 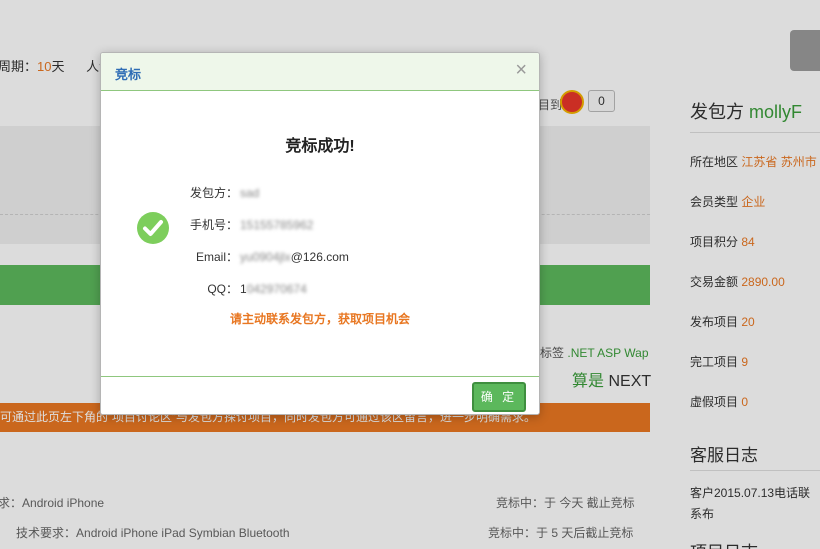 What do you see at coordinates (153, 228) in the screenshot?
I see `check-circle-icon` at bounding box center [153, 228].